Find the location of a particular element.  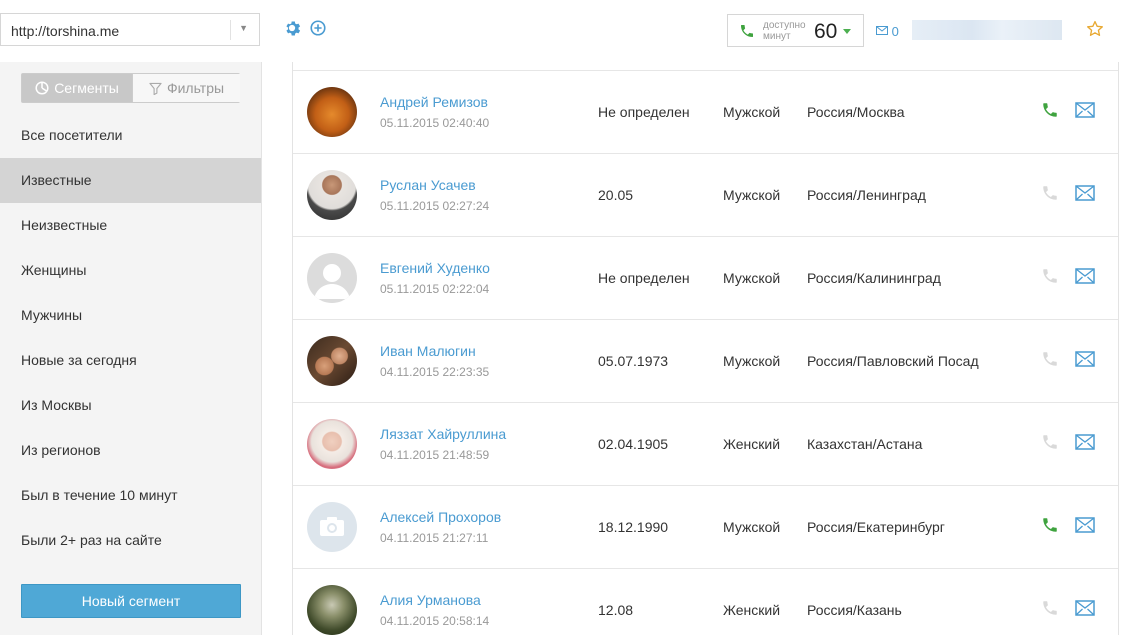

visitor-name: Евгений Худенко is located at coordinates (435, 268).